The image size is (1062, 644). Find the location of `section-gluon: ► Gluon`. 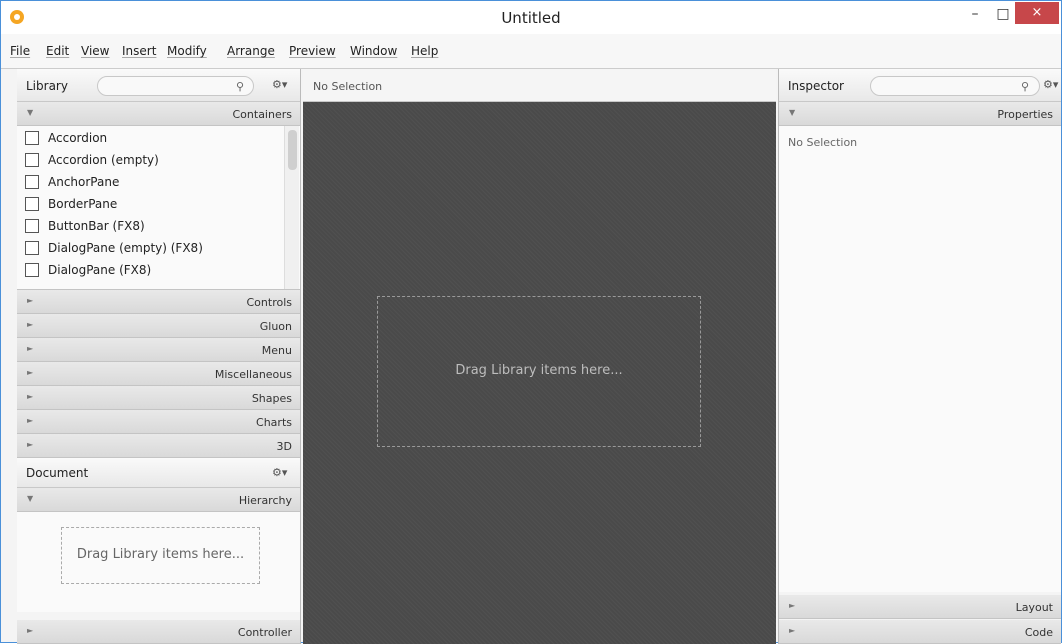

section-gluon: ► Gluon is located at coordinates (158, 326).